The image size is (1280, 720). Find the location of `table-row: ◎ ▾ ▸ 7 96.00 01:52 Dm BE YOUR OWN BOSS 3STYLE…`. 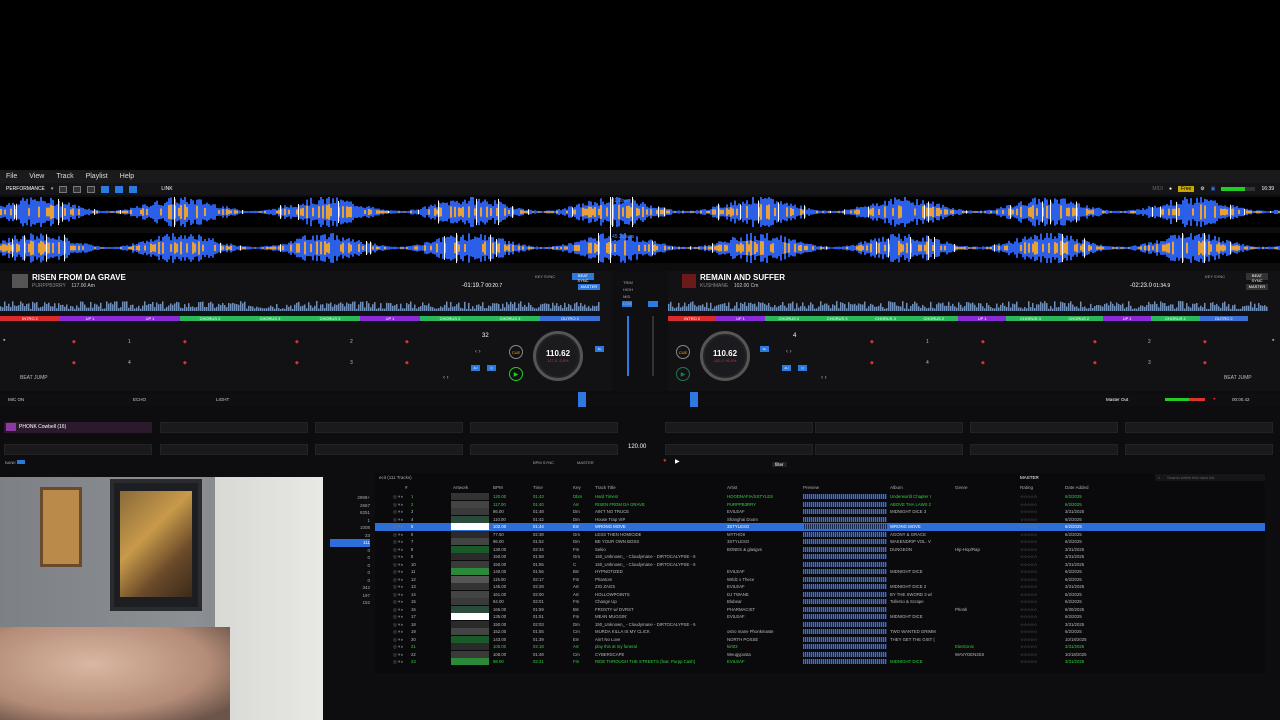

table-row: ◎ ▾ ▸ 7 96.00 01:52 Dm BE YOUR OWN BOSS 3STYLE… is located at coordinates (820, 542).